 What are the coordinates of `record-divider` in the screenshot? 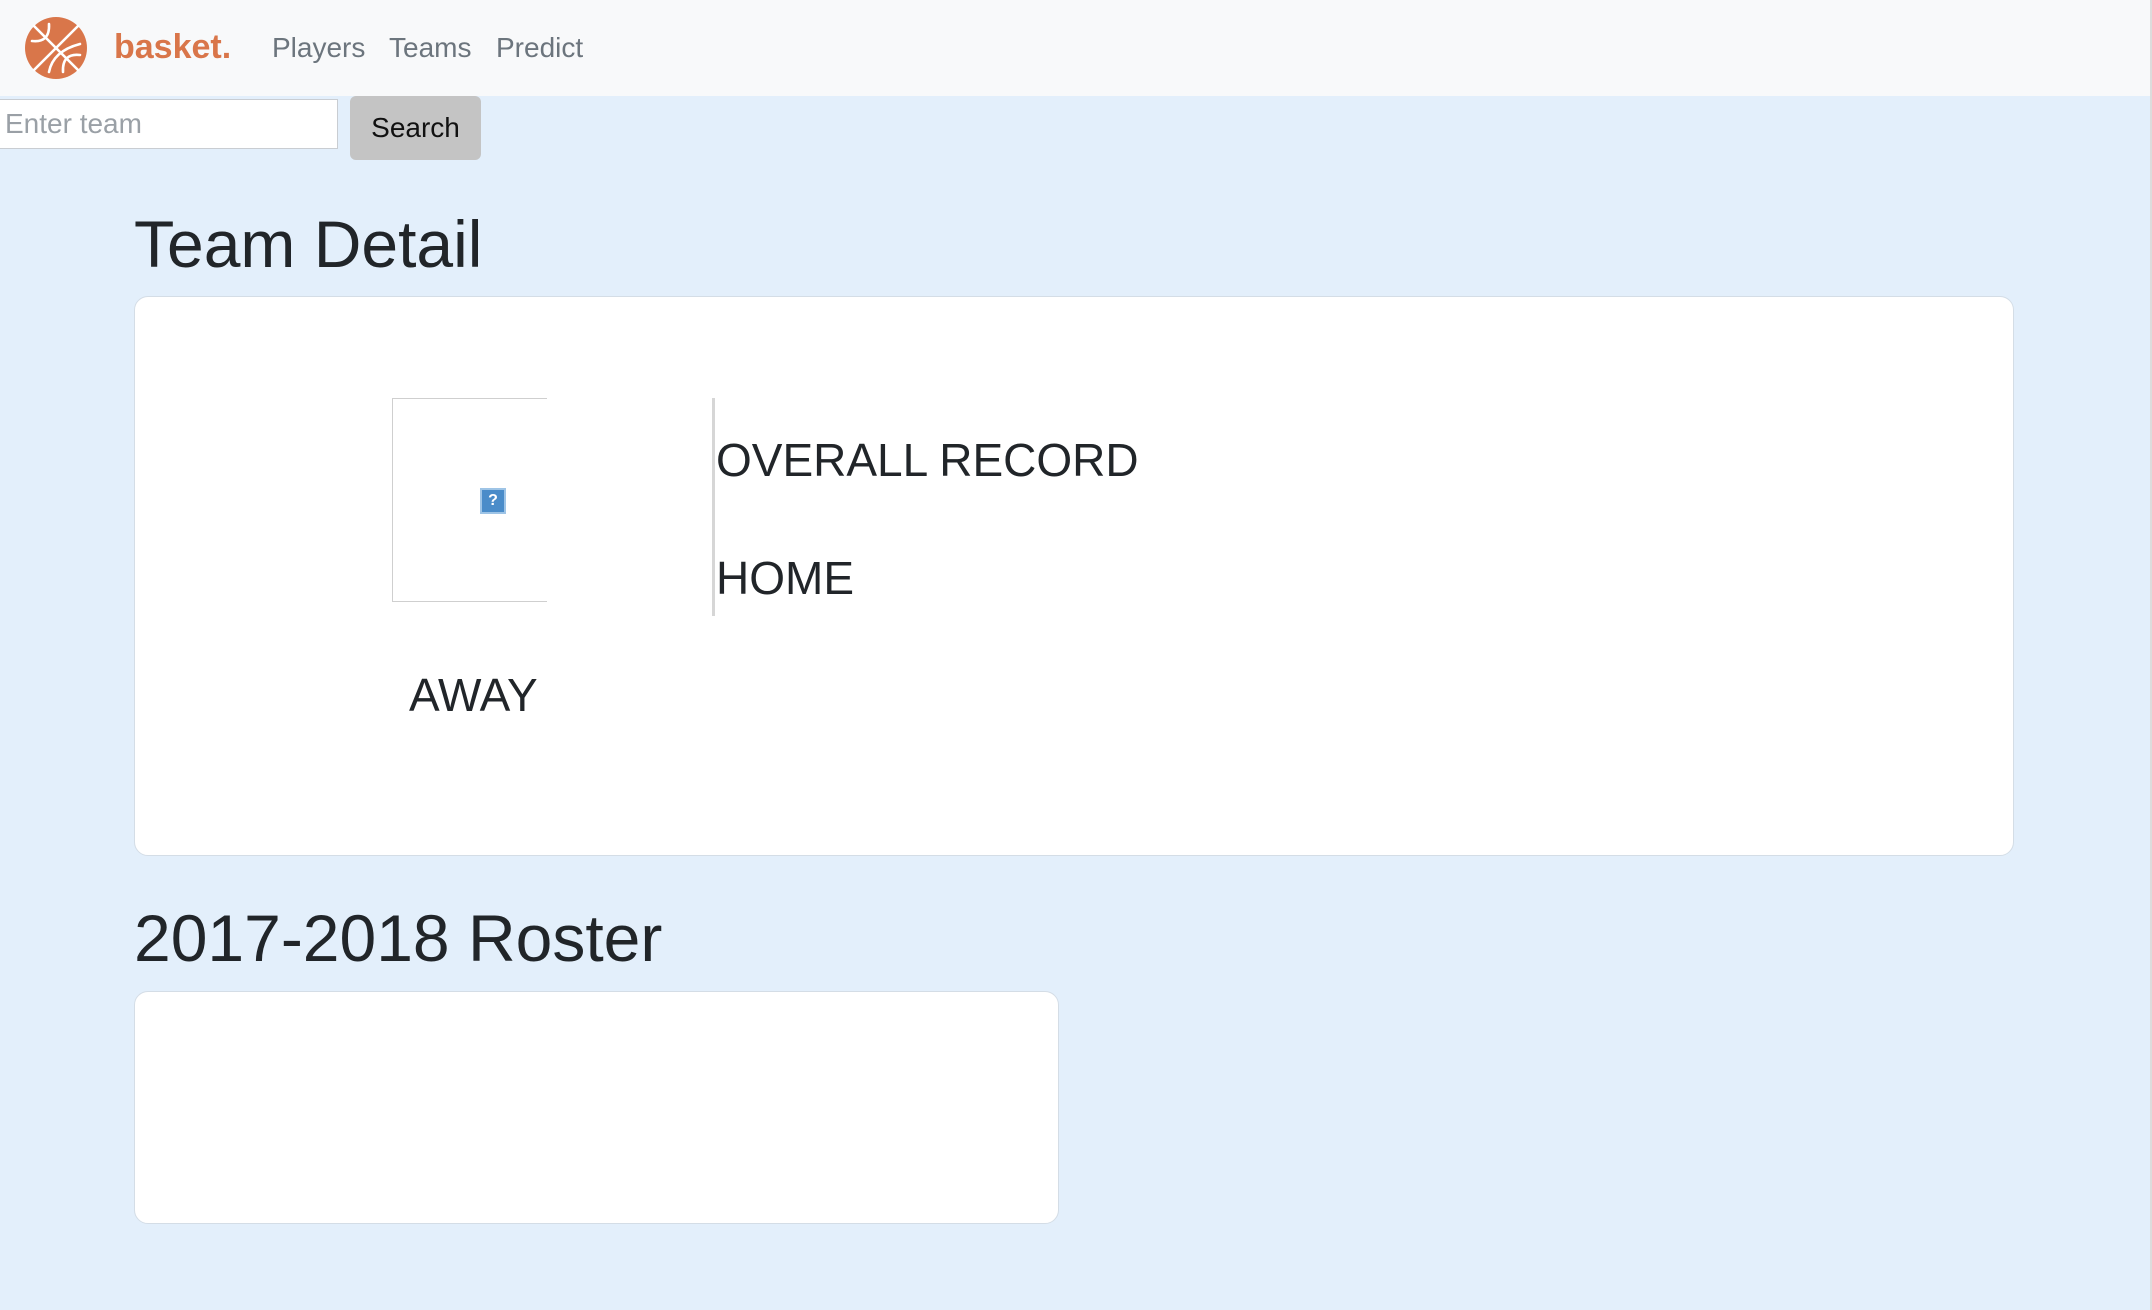 It's located at (713, 507).